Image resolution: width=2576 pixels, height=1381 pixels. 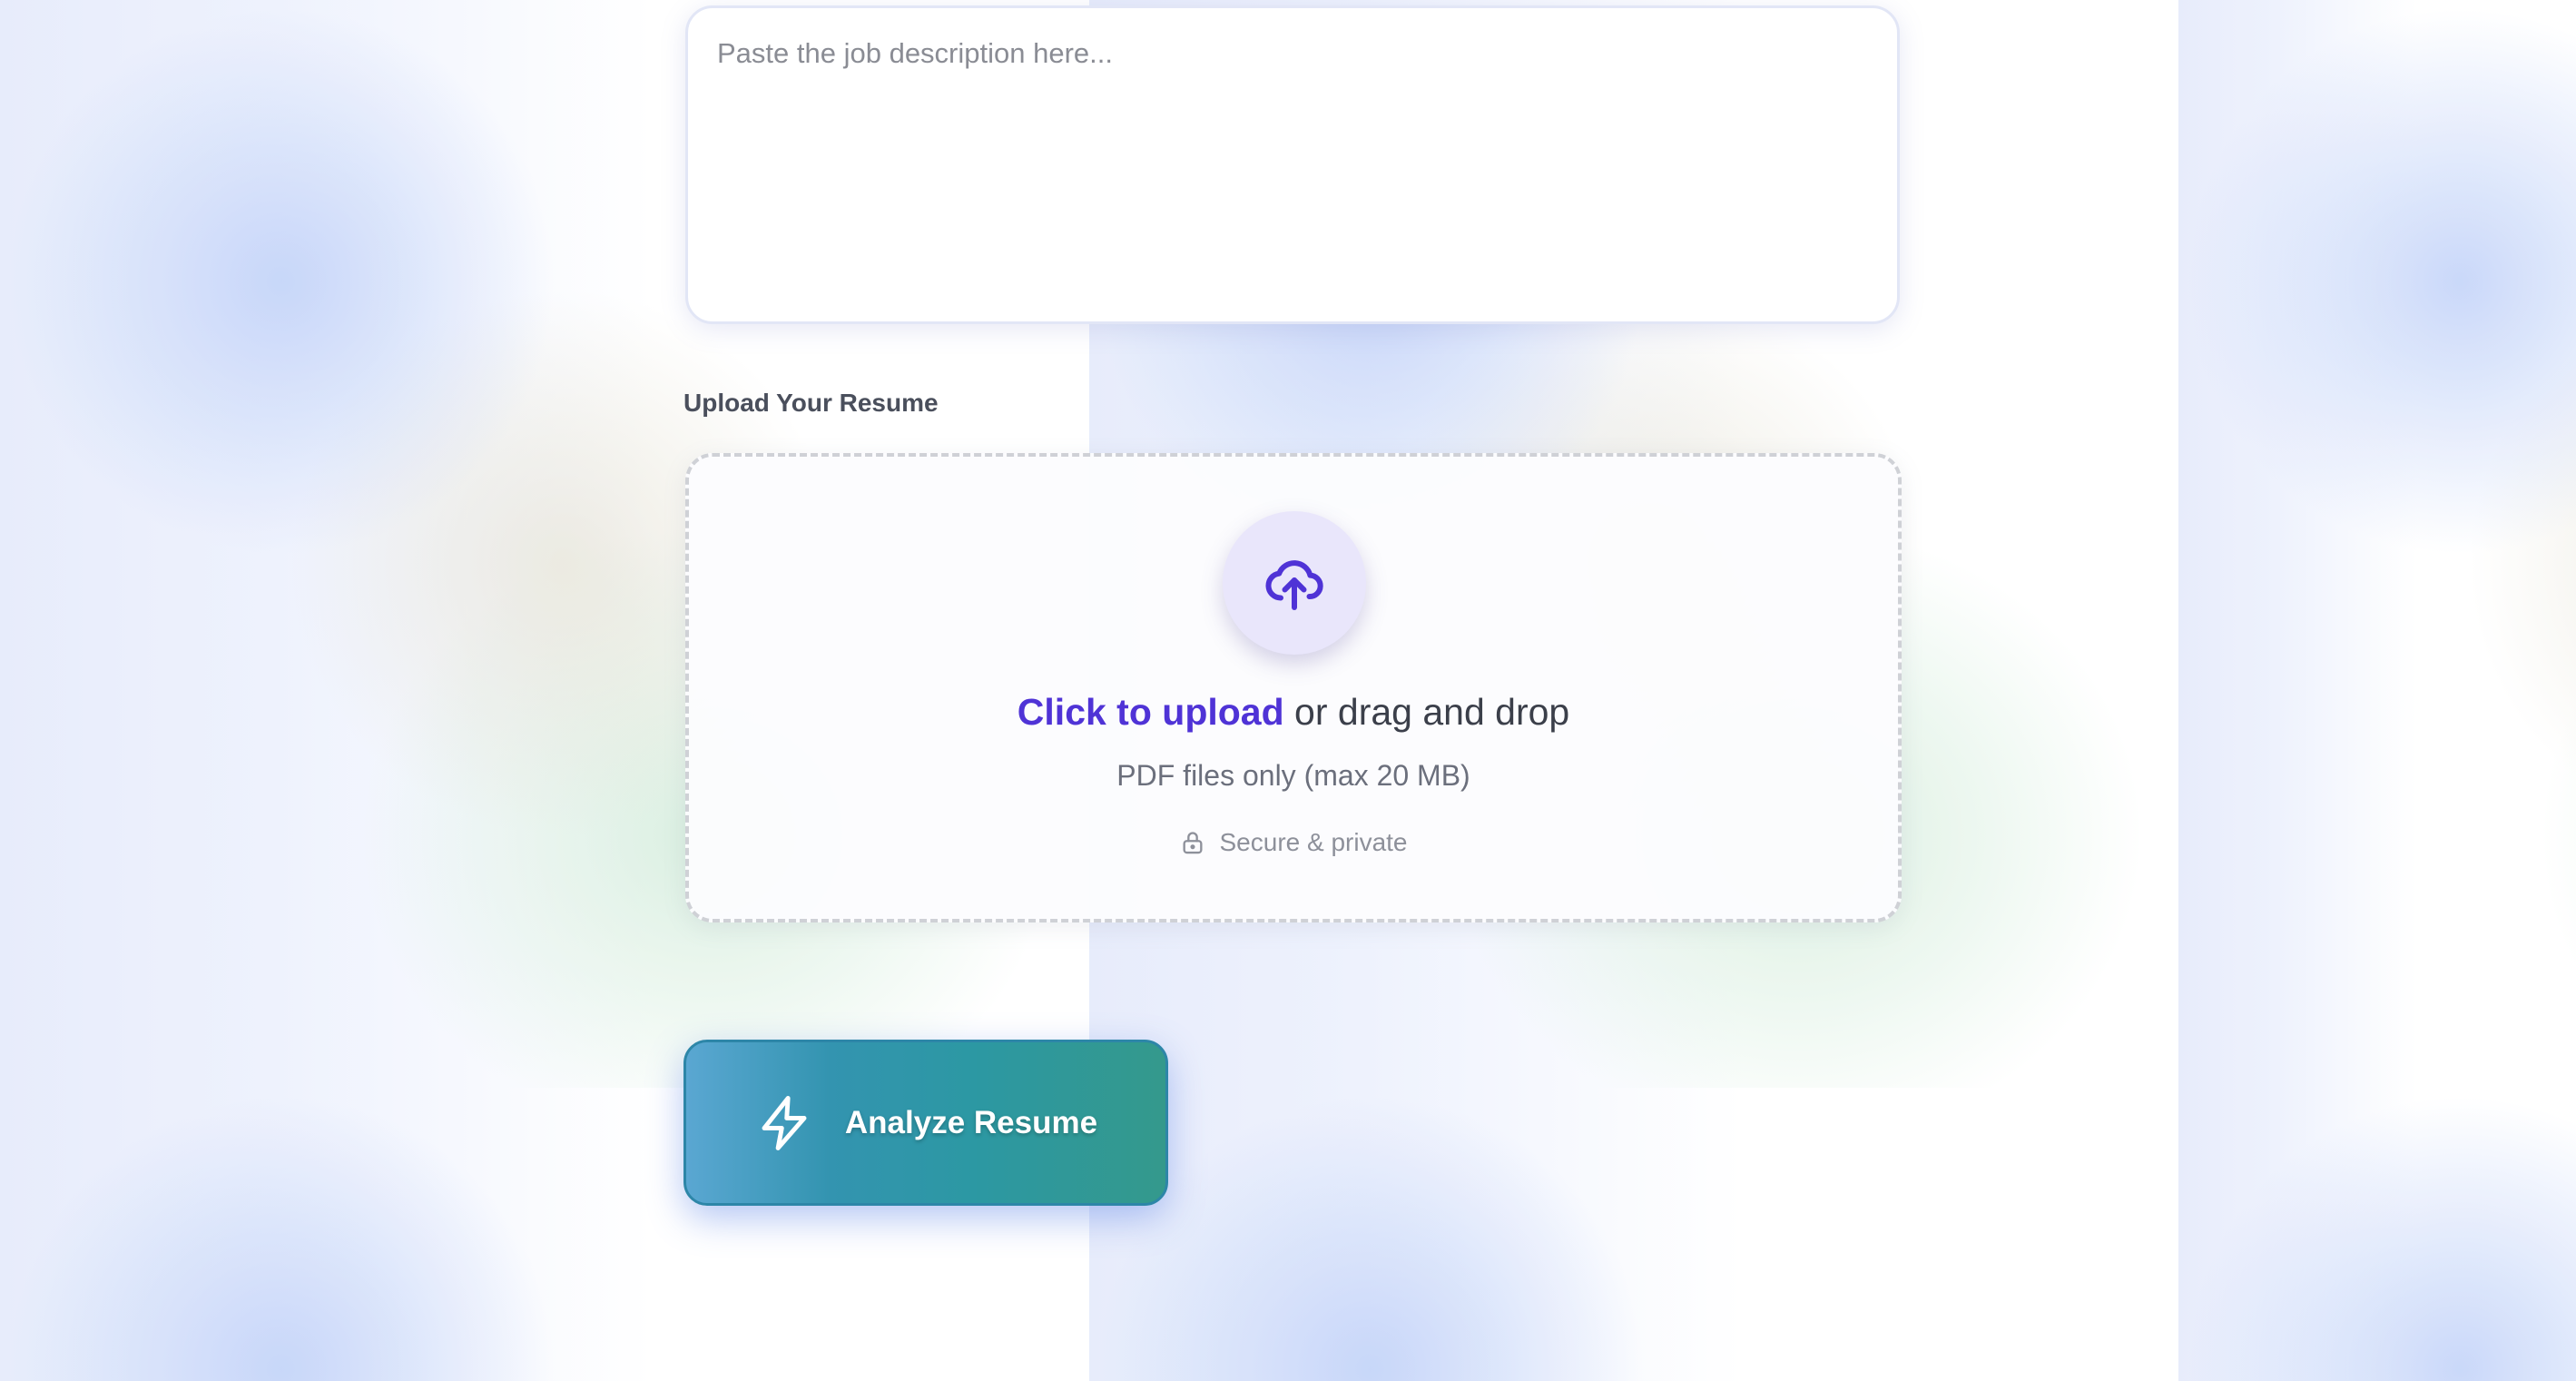 What do you see at coordinates (1313, 842) in the screenshot?
I see `secure-text: Secure & private` at bounding box center [1313, 842].